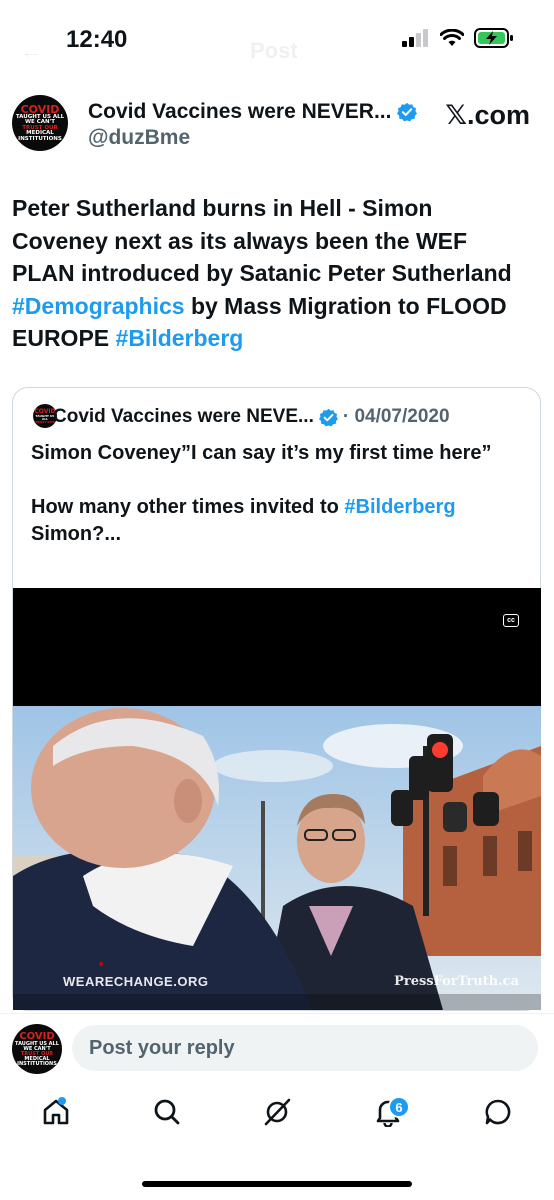 The image size is (554, 1200). I want to click on unread-dot, so click(62, 1101).